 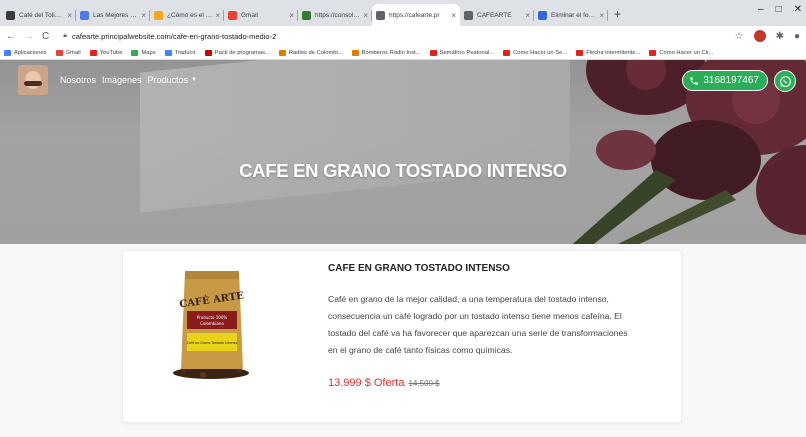 What do you see at coordinates (694, 80) in the screenshot?
I see `phone-icon` at bounding box center [694, 80].